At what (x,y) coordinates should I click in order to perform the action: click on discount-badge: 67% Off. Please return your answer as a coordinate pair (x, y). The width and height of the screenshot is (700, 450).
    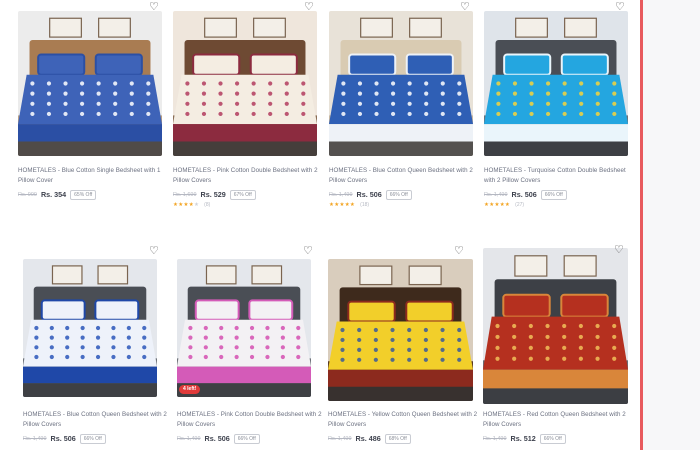
    Looking at the image, I should click on (242, 194).